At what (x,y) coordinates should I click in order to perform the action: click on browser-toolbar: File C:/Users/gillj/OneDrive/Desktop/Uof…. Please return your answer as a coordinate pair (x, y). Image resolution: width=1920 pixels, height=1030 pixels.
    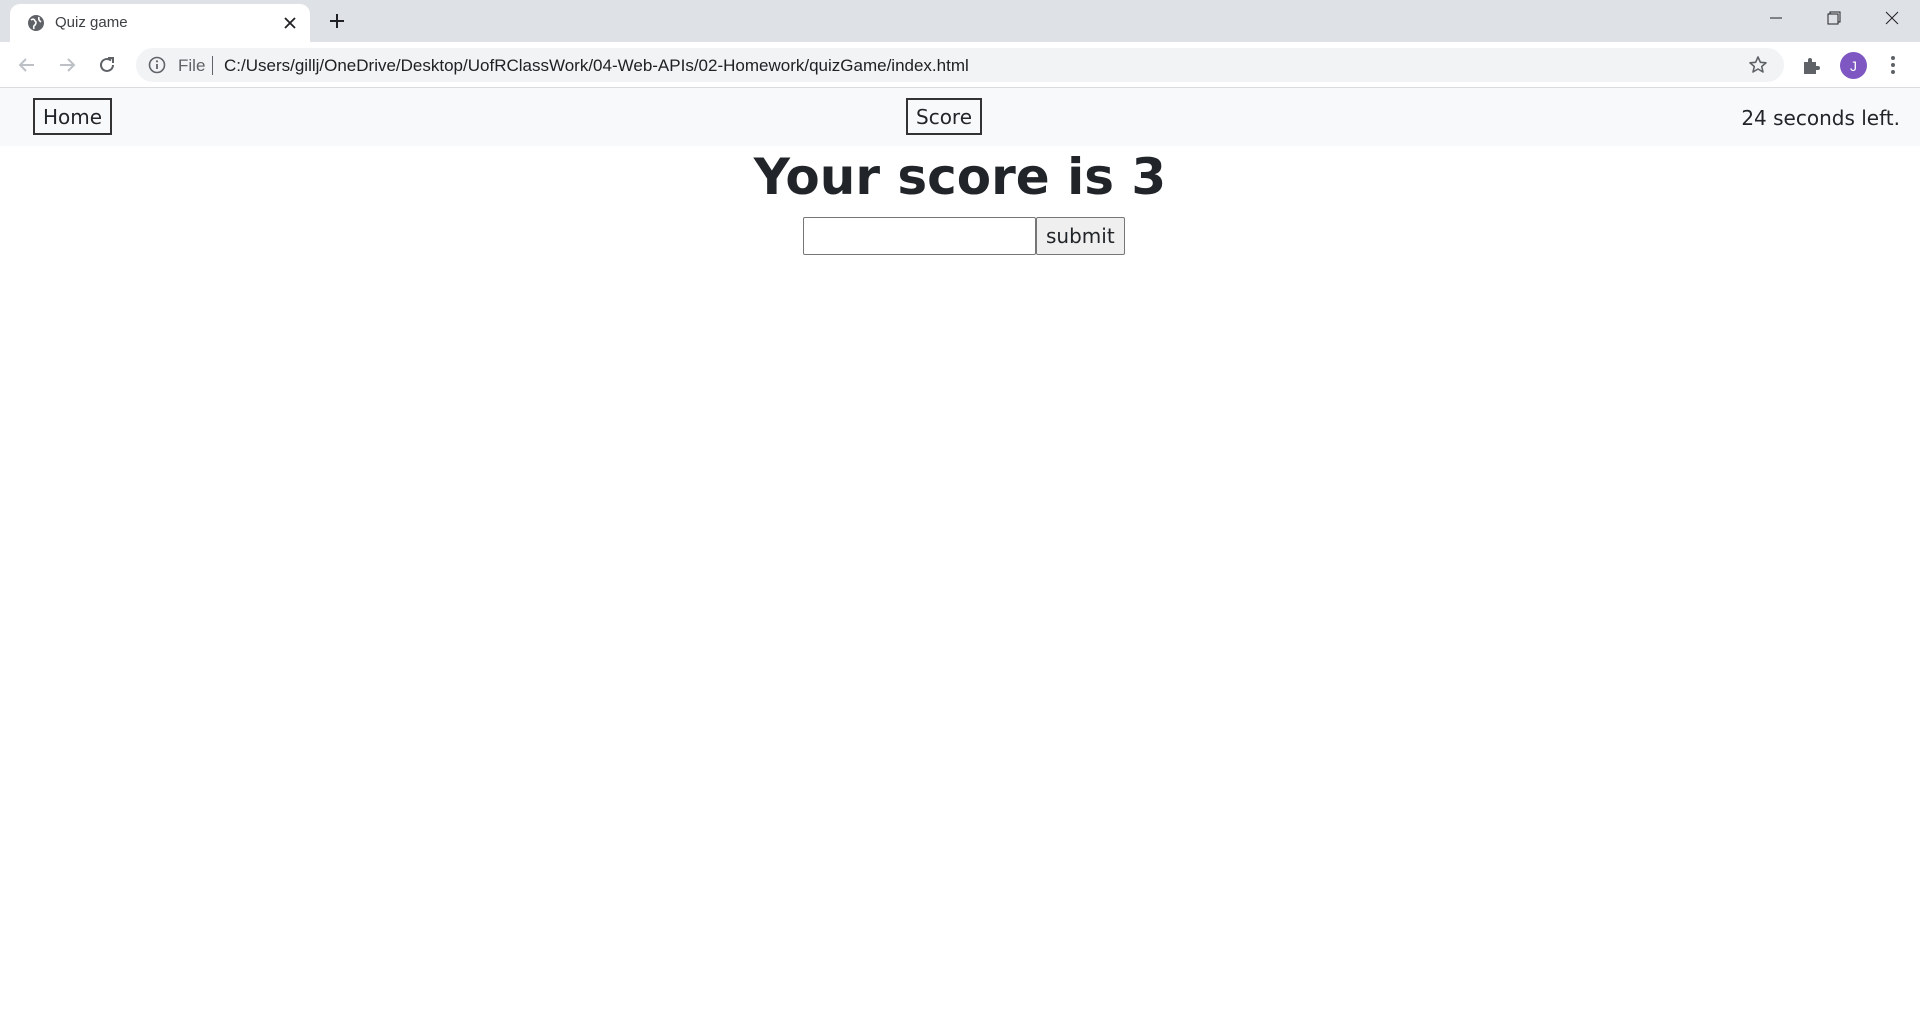
    Looking at the image, I should click on (960, 65).